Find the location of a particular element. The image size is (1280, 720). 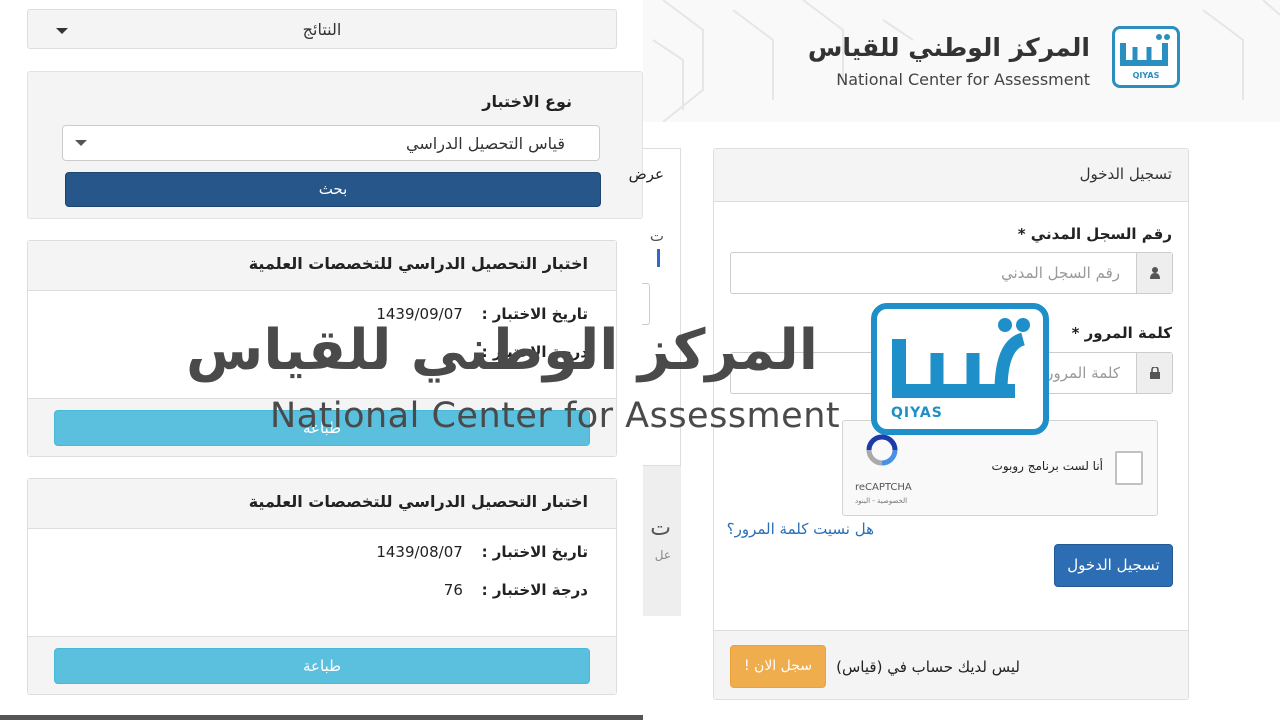

watermark-qiyas-logo: QIYAS is located at coordinates (960, 369).